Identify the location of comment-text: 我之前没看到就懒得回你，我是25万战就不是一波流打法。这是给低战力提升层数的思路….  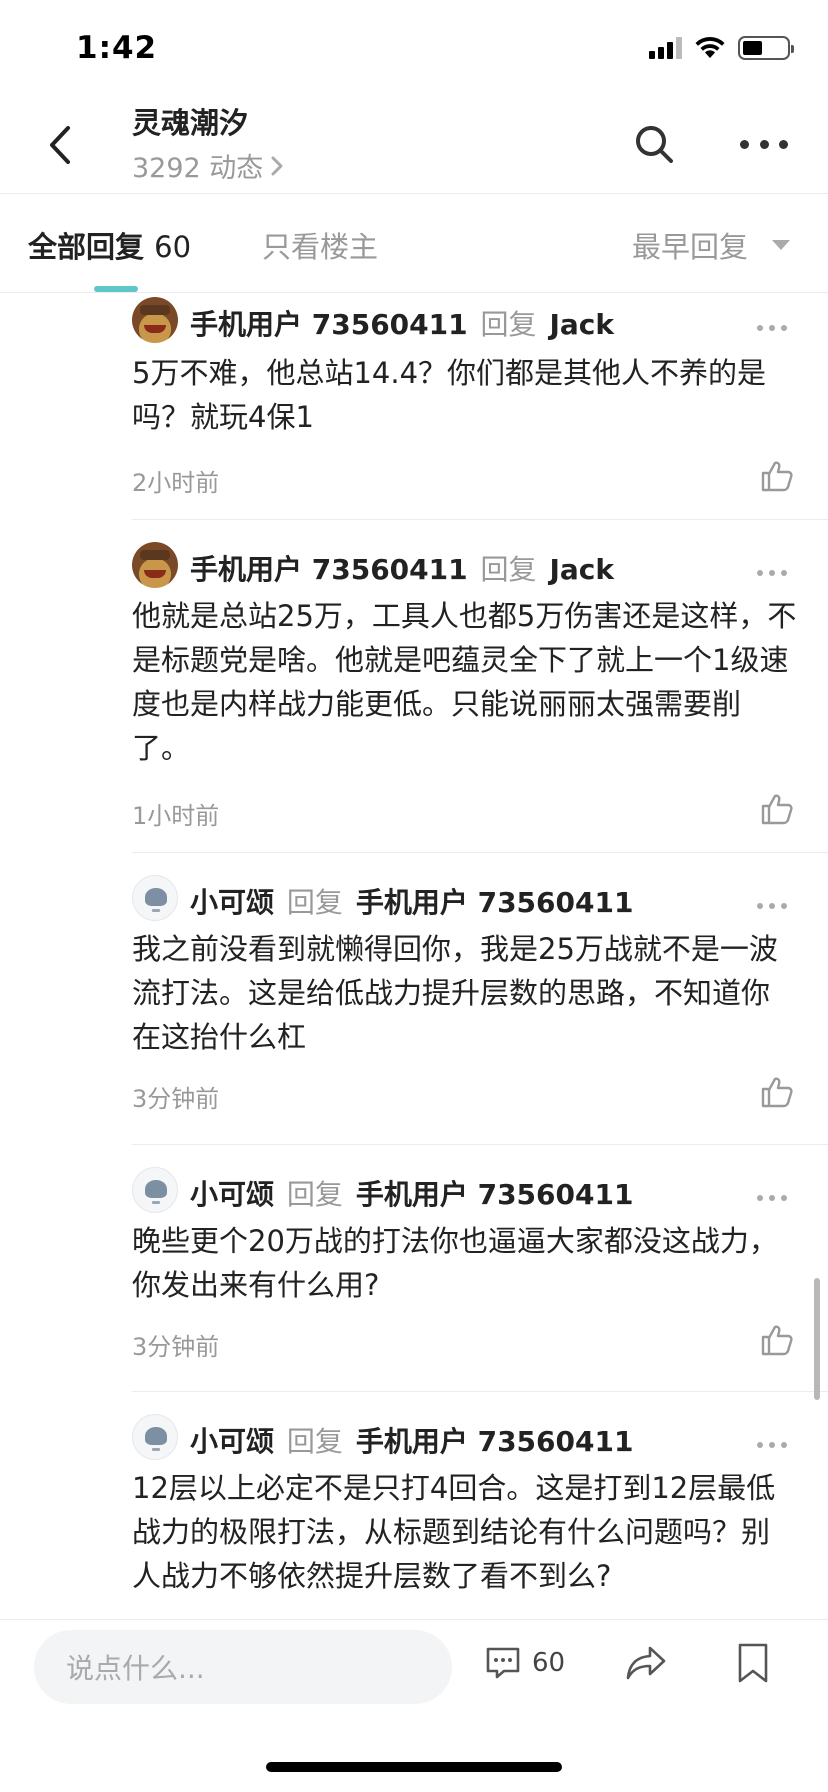
(455, 993).